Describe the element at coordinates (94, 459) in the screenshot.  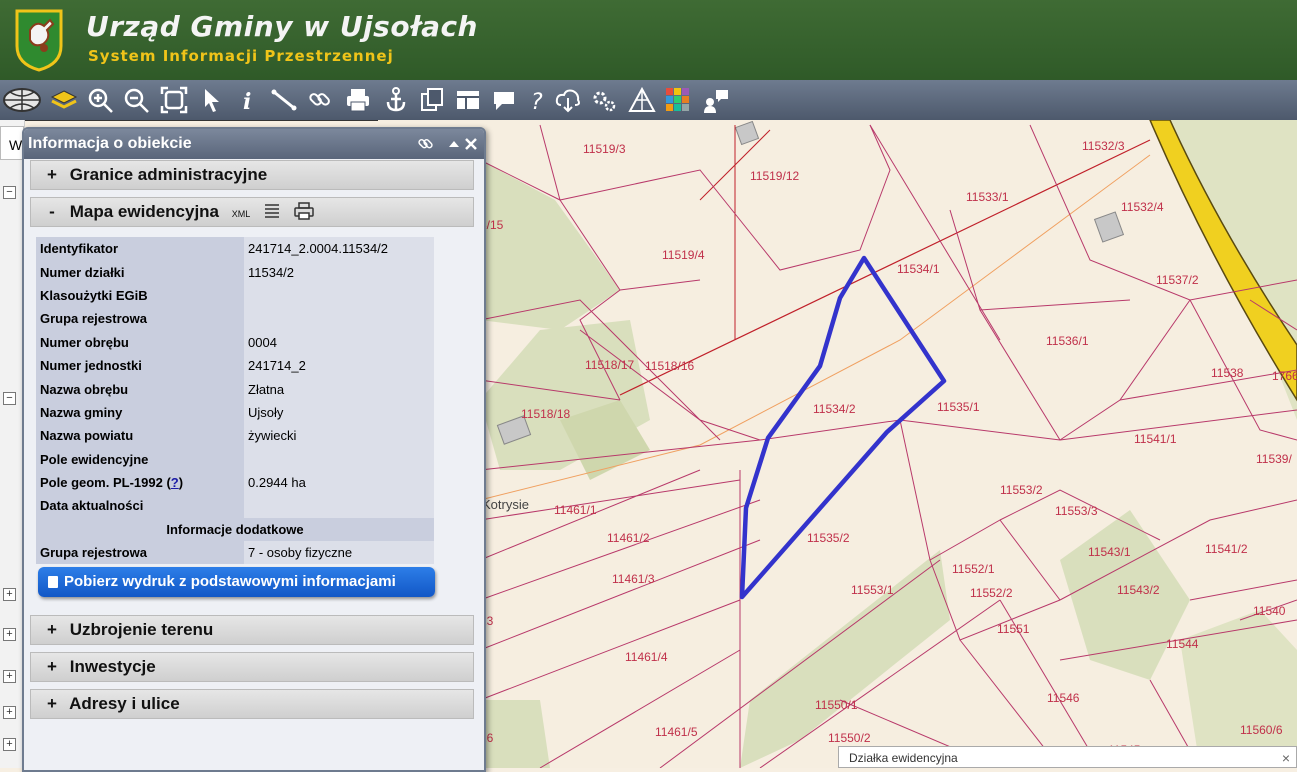
I see `attribute-key-text: Pole ewidencyjne` at that location.